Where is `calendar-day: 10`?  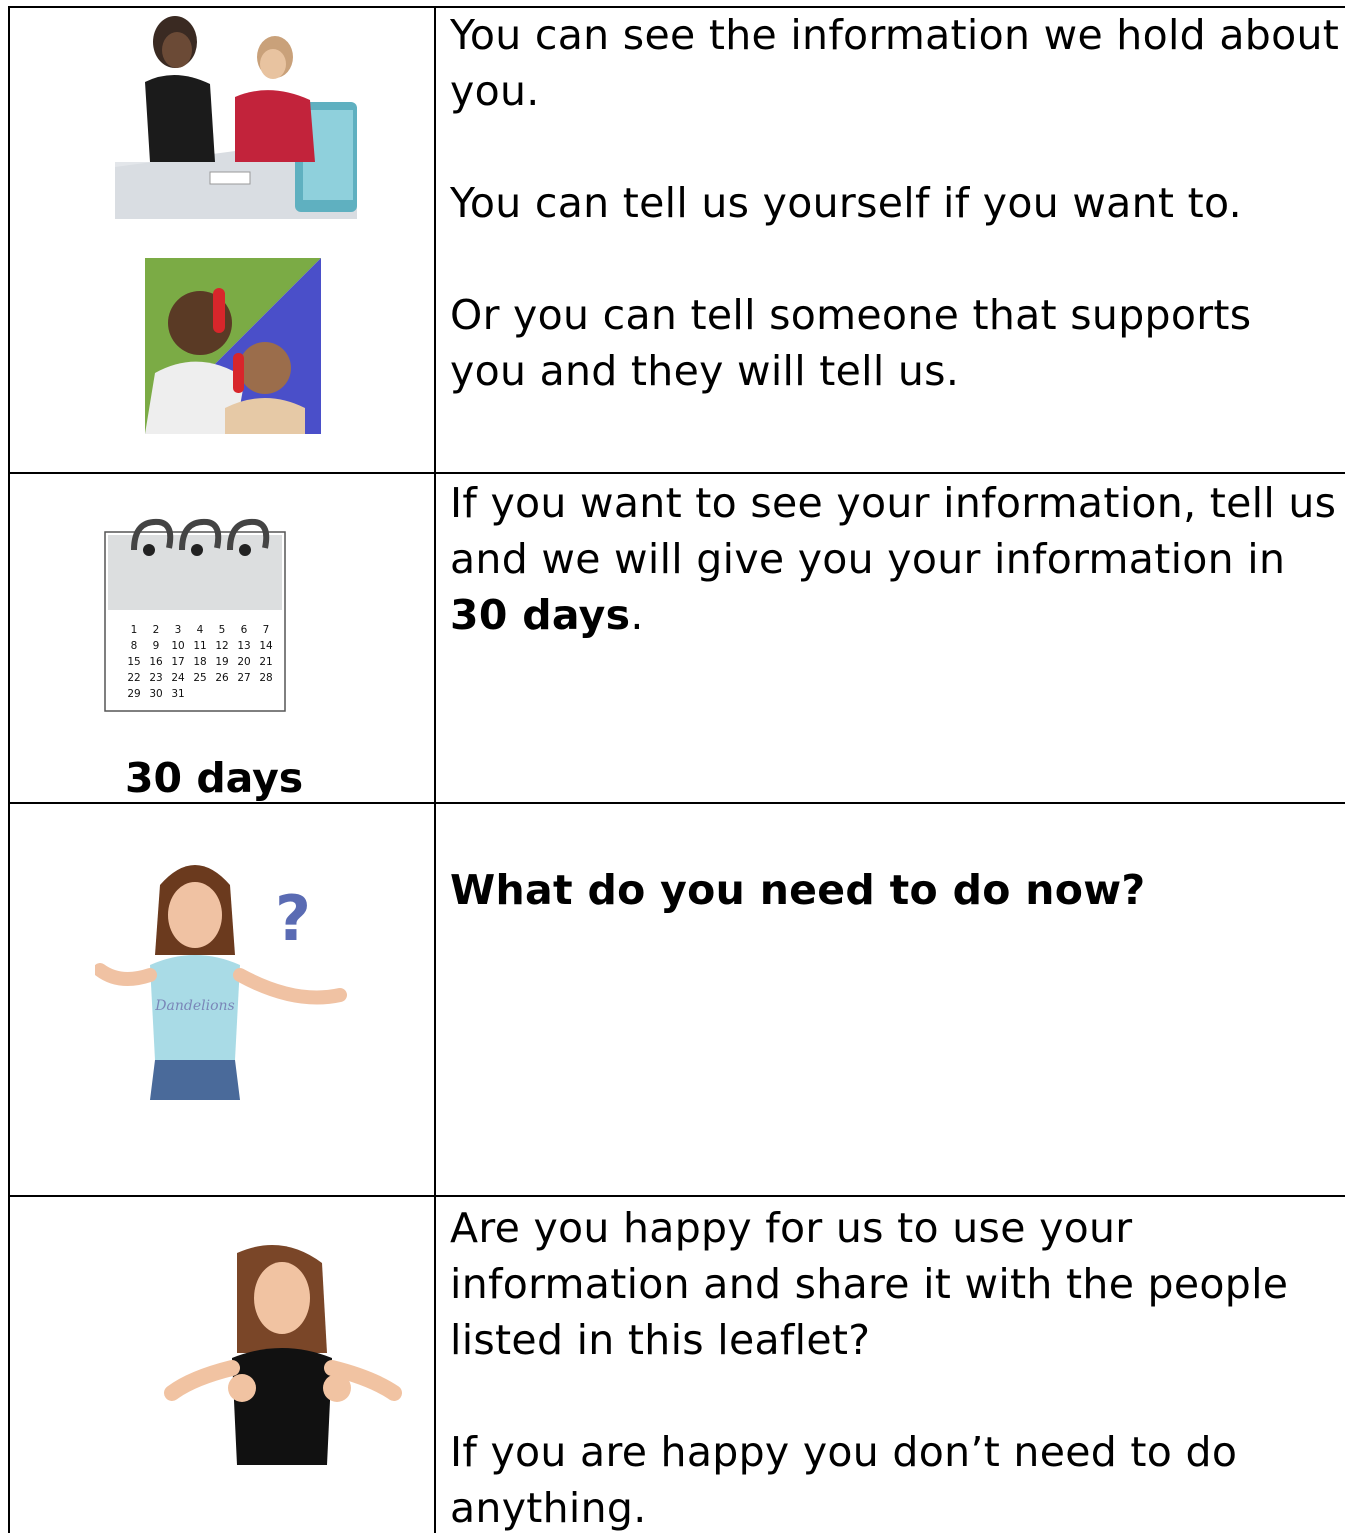
calendar-day: 10 is located at coordinates (177, 646).